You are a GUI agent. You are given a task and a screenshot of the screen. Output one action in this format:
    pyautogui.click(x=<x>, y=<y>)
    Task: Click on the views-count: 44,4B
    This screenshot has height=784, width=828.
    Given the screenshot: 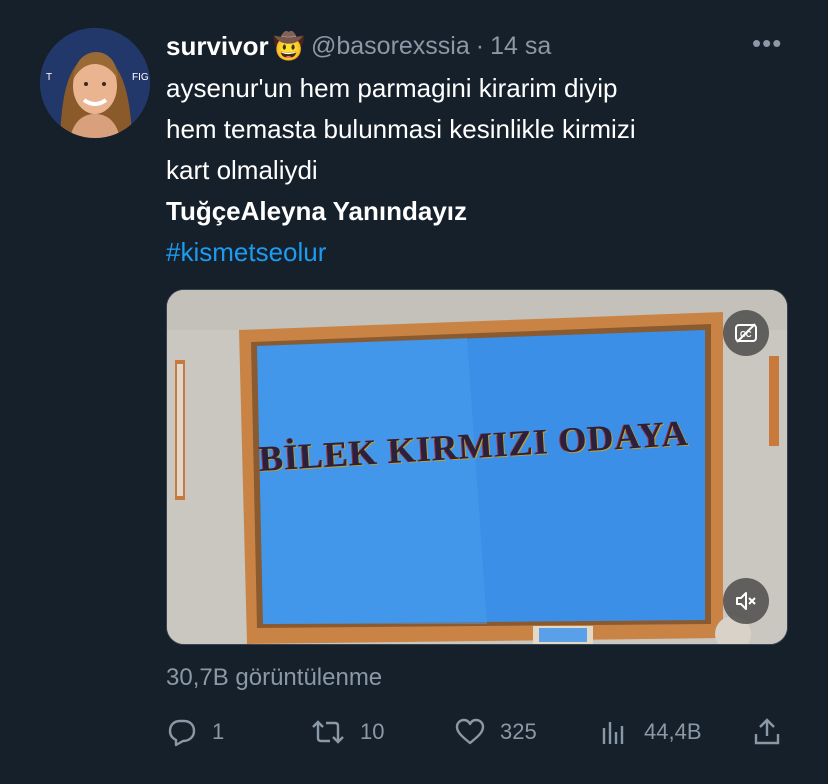 What is the action you would take?
    pyautogui.click(x=673, y=731)
    